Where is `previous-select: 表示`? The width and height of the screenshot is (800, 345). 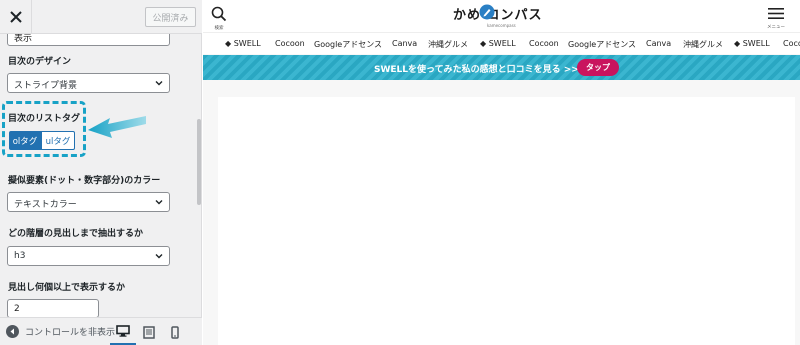 previous-select: 表示 is located at coordinates (88, 40).